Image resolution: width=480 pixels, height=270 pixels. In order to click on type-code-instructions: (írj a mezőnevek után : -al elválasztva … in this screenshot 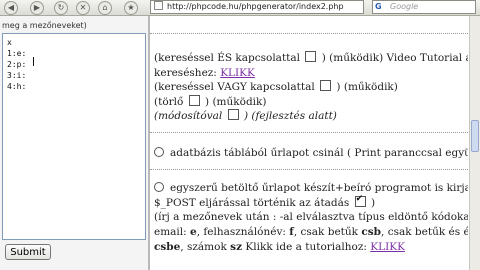, I will do `click(311, 217)`.